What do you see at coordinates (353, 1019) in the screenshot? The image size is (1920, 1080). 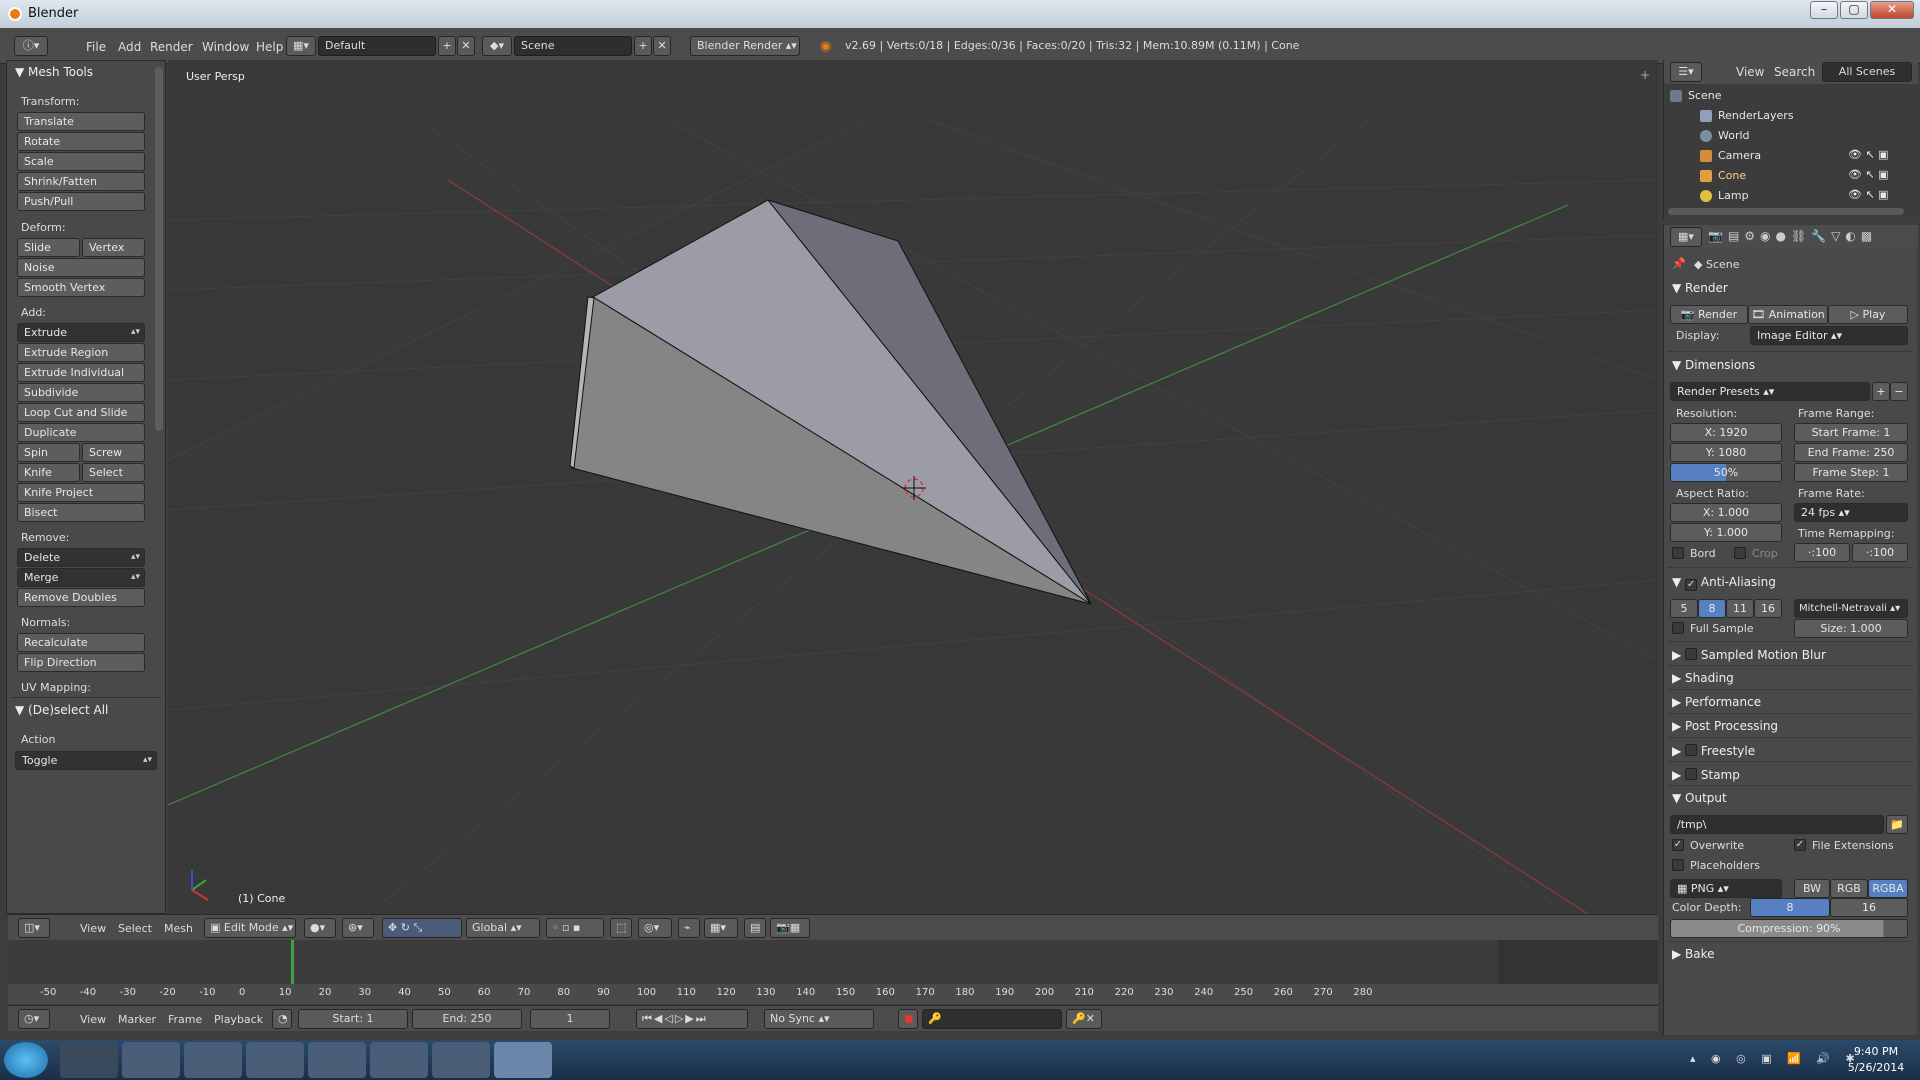 I see `start-frame-field: Start: 1` at bounding box center [353, 1019].